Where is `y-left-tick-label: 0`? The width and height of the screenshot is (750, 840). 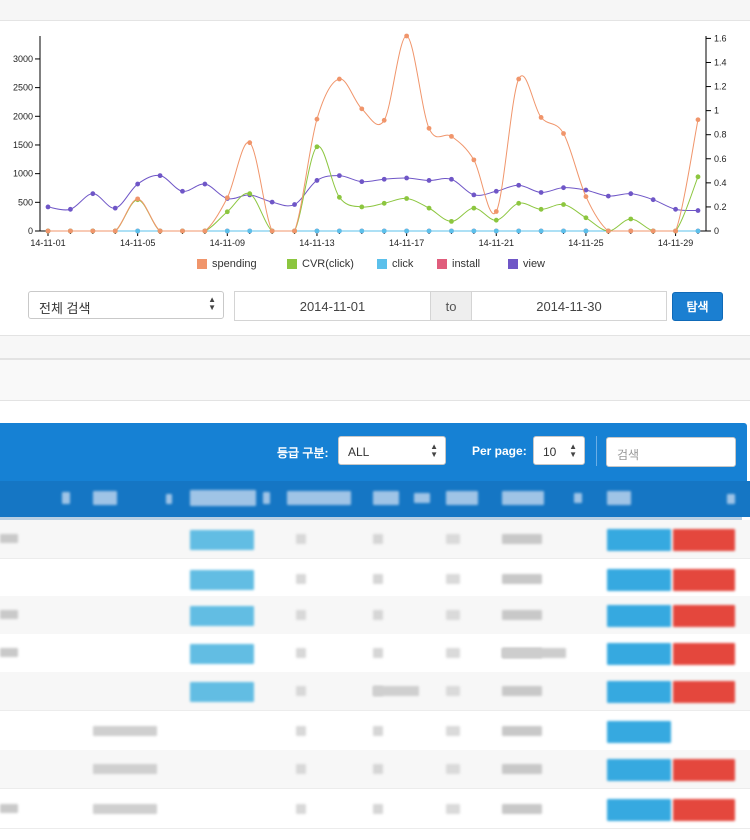
y-left-tick-label: 0 is located at coordinates (30, 231).